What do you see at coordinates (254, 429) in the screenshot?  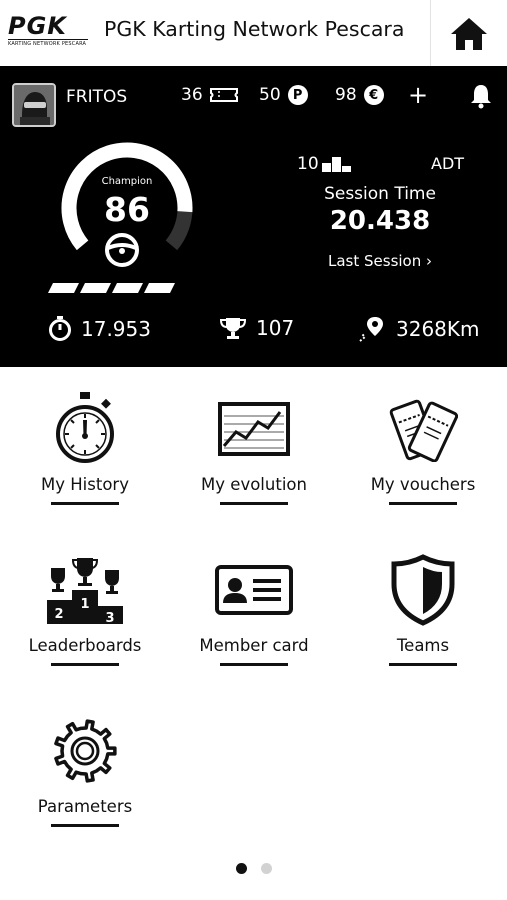 I see `chart-icon` at bounding box center [254, 429].